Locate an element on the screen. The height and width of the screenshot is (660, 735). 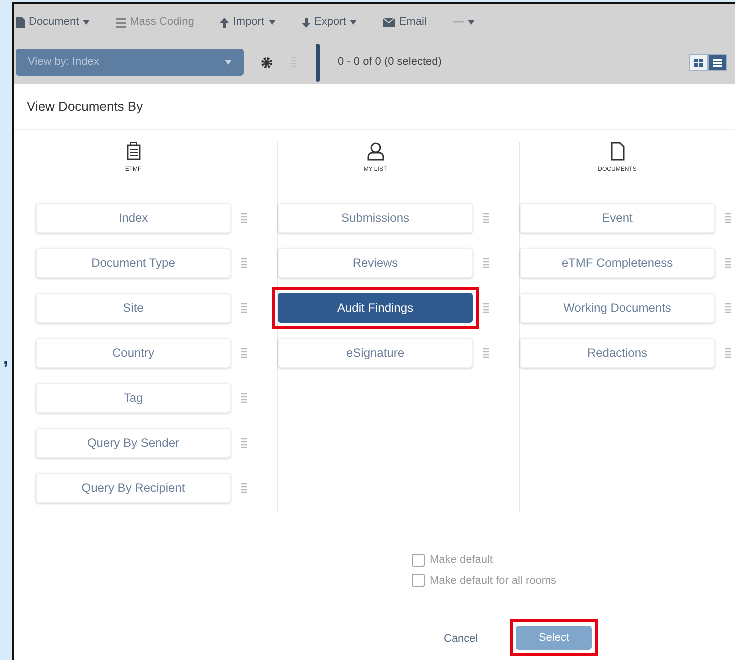
envelope-icon is located at coordinates (389, 22).